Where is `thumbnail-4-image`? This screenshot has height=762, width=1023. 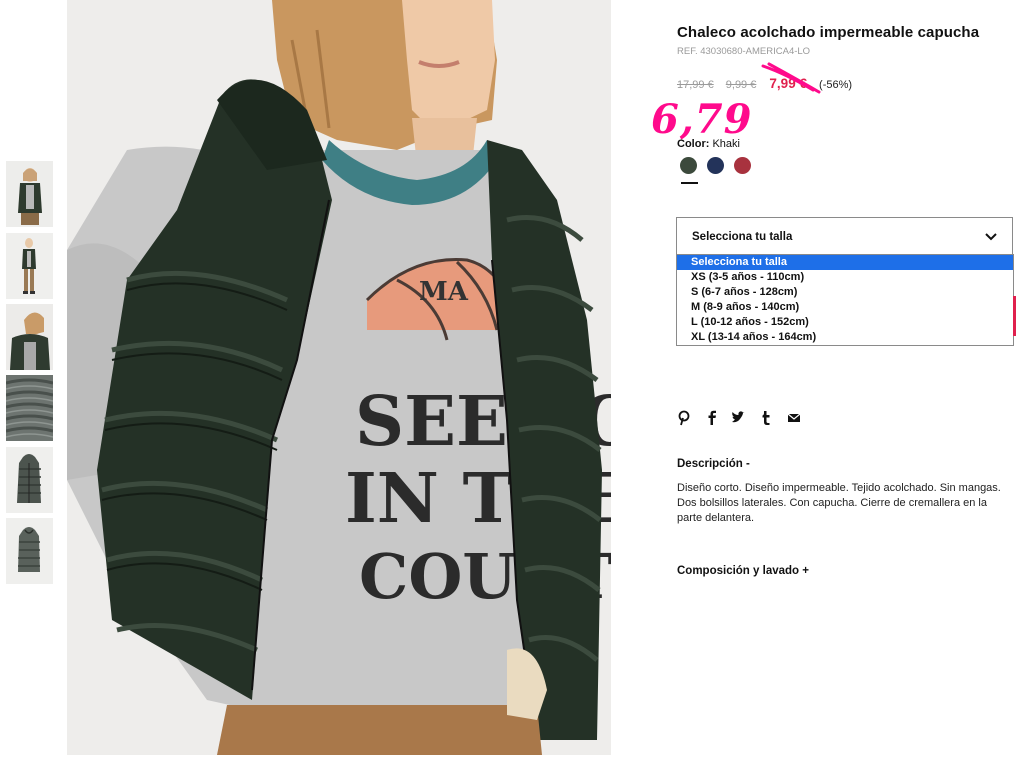 thumbnail-4-image is located at coordinates (29, 408).